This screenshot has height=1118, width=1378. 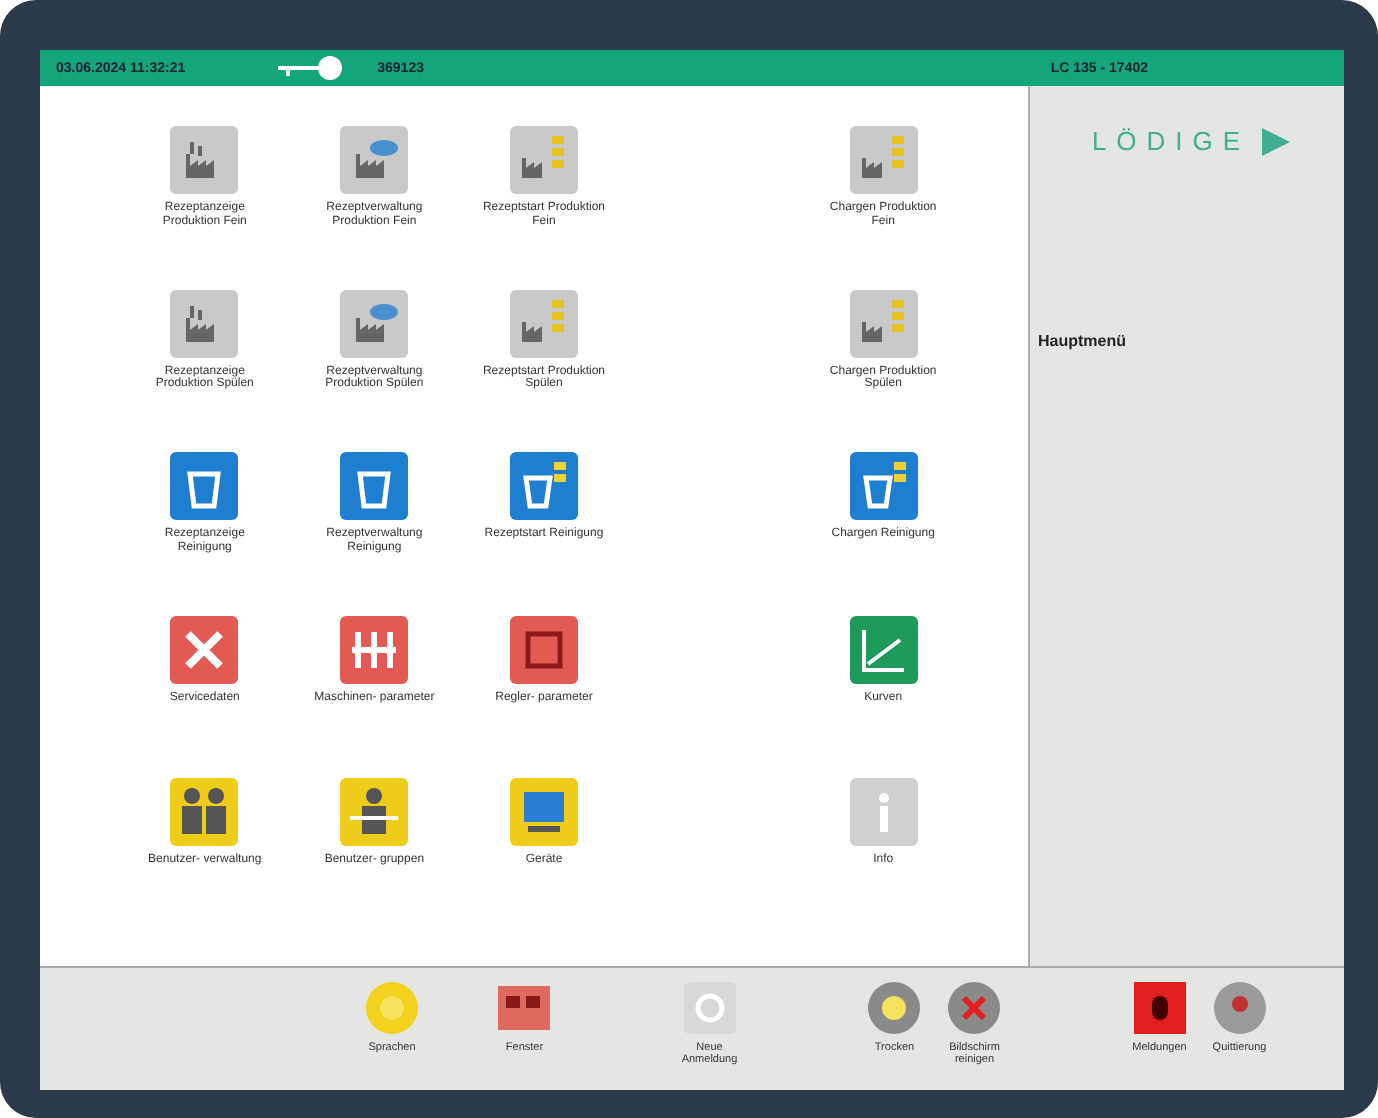 I want to click on key-icon, so click(x=311, y=68).